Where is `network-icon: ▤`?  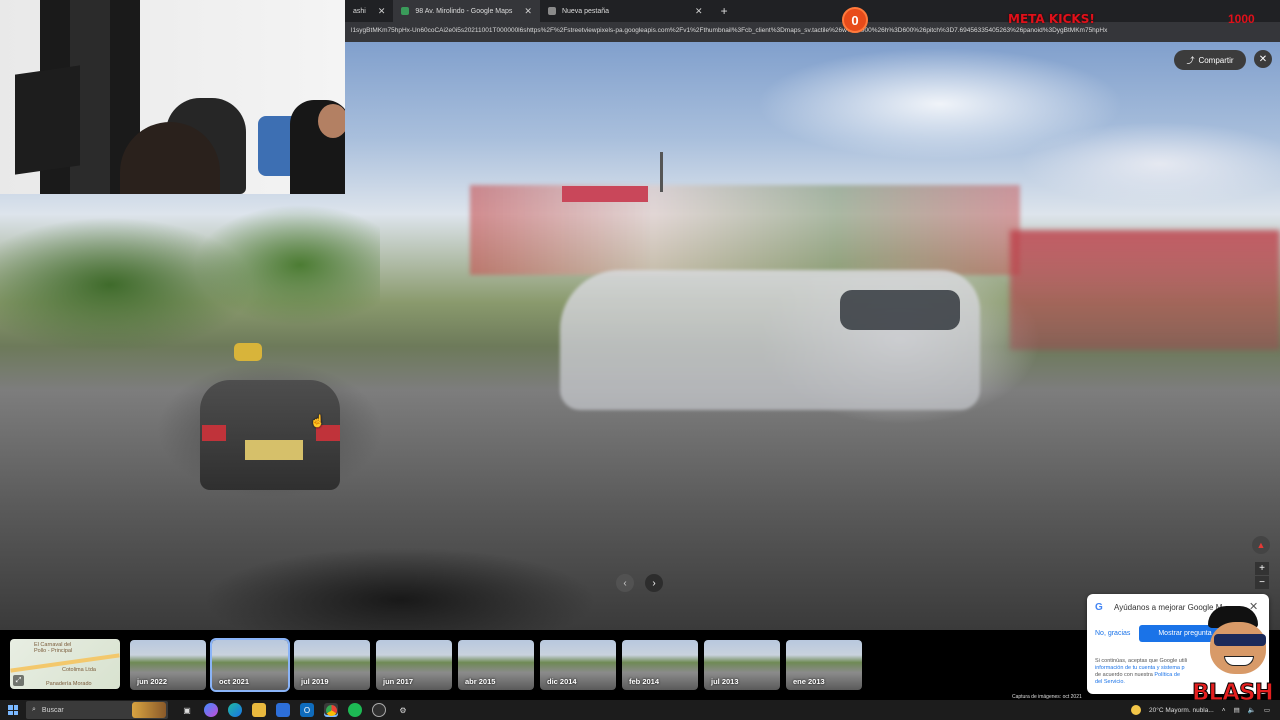 network-icon: ▤ is located at coordinates (1237, 710).